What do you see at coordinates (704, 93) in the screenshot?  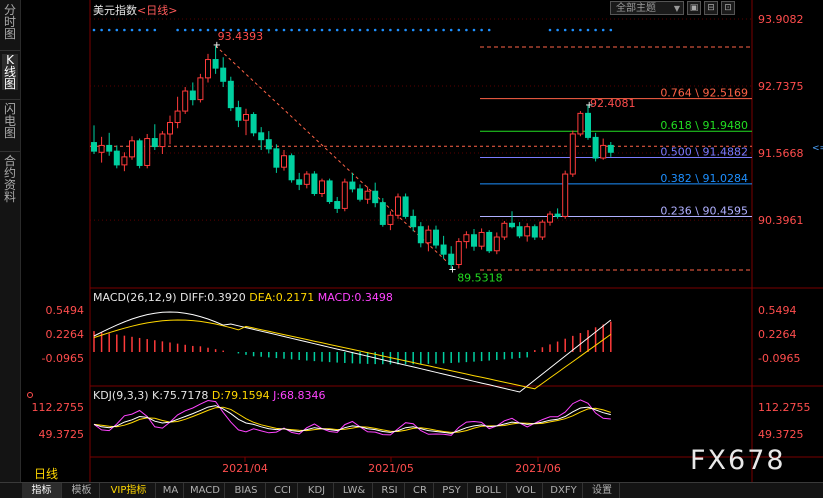 I see `fib-label: 0.764 \ 92.5169` at bounding box center [704, 93].